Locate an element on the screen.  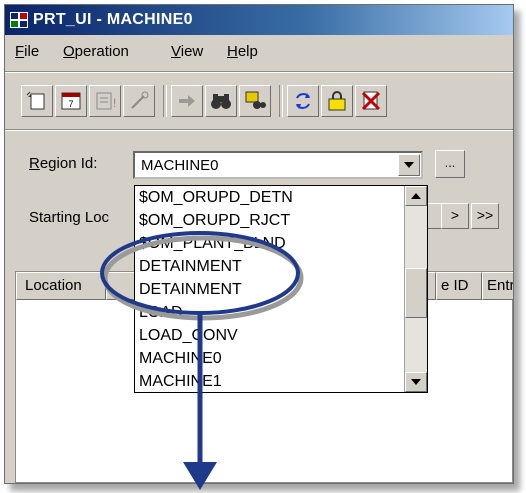
column-header-id: e ID is located at coordinates (459, 286).